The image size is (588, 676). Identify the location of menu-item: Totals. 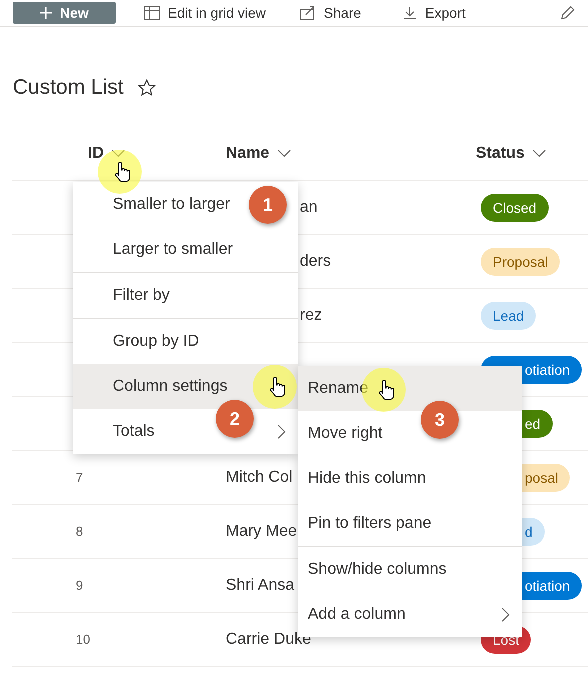
(134, 431).